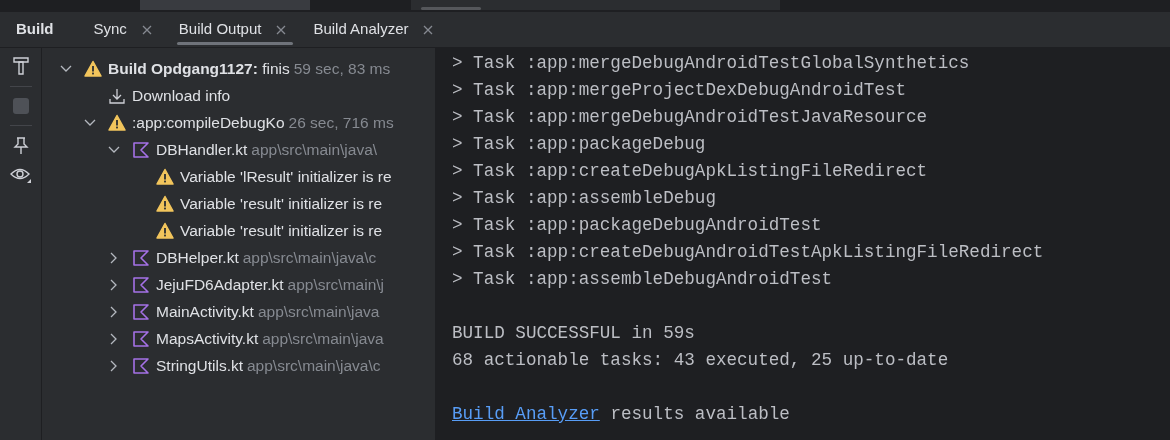 Image resolution: width=1170 pixels, height=440 pixels. I want to click on tree-item-label: Variable 'lResult' initializer is re, so click(286, 176).